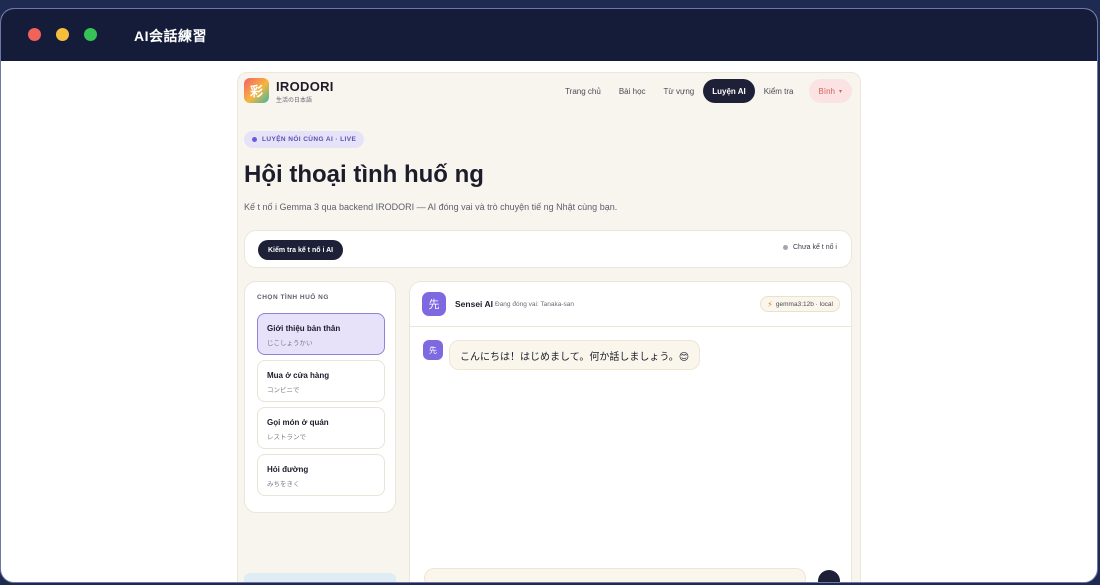  What do you see at coordinates (434, 304) in the screenshot?
I see `sensei-avatar: 先` at bounding box center [434, 304].